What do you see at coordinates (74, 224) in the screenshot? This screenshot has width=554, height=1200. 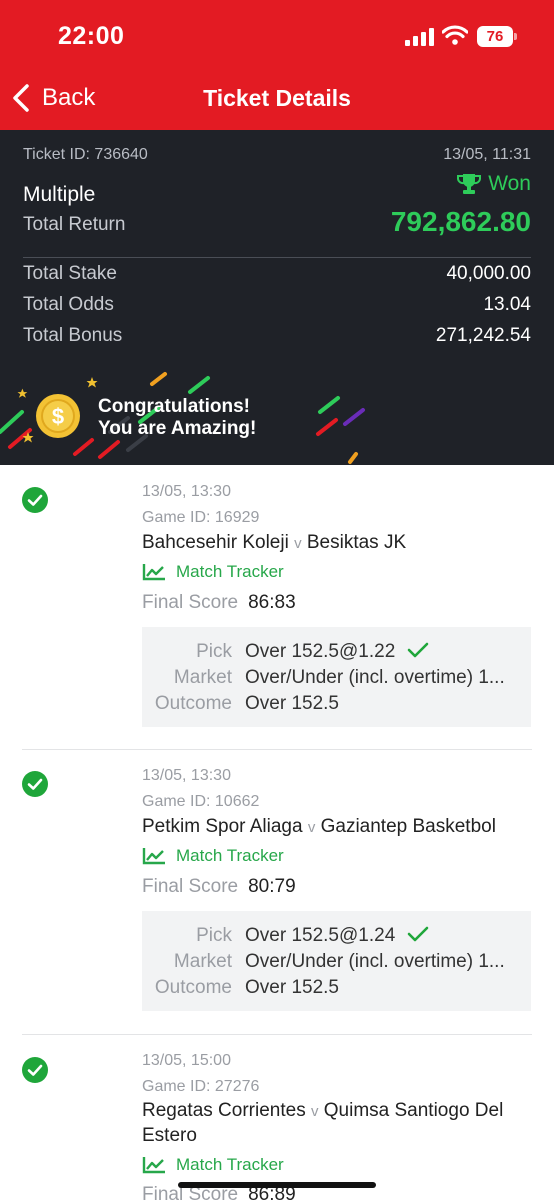 I see `total-return-label: Total Return` at bounding box center [74, 224].